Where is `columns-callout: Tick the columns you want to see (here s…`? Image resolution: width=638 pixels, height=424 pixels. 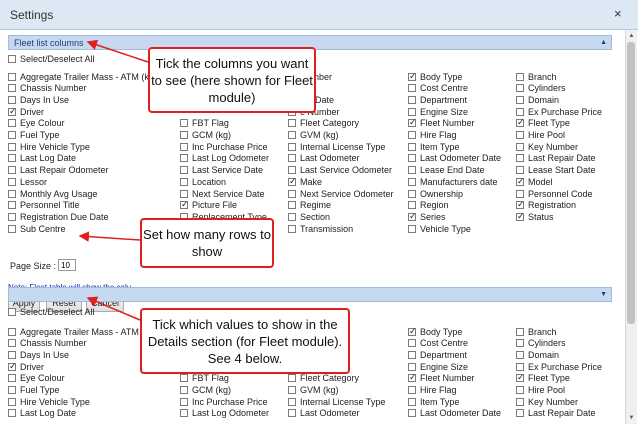
columns-callout: Tick the columns you want to see (here s… is located at coordinates (232, 80).